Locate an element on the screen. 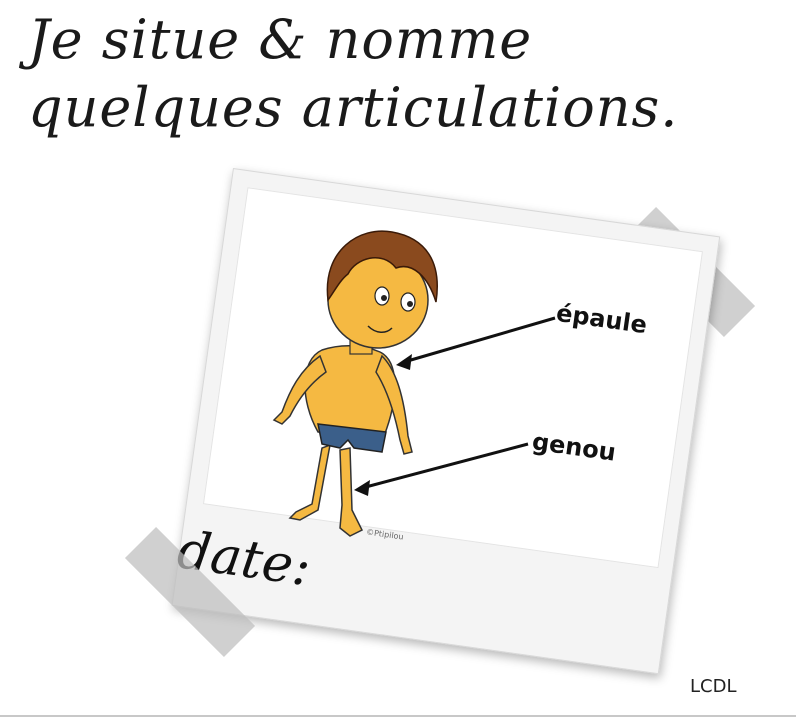  bottom-divider is located at coordinates (398, 716).